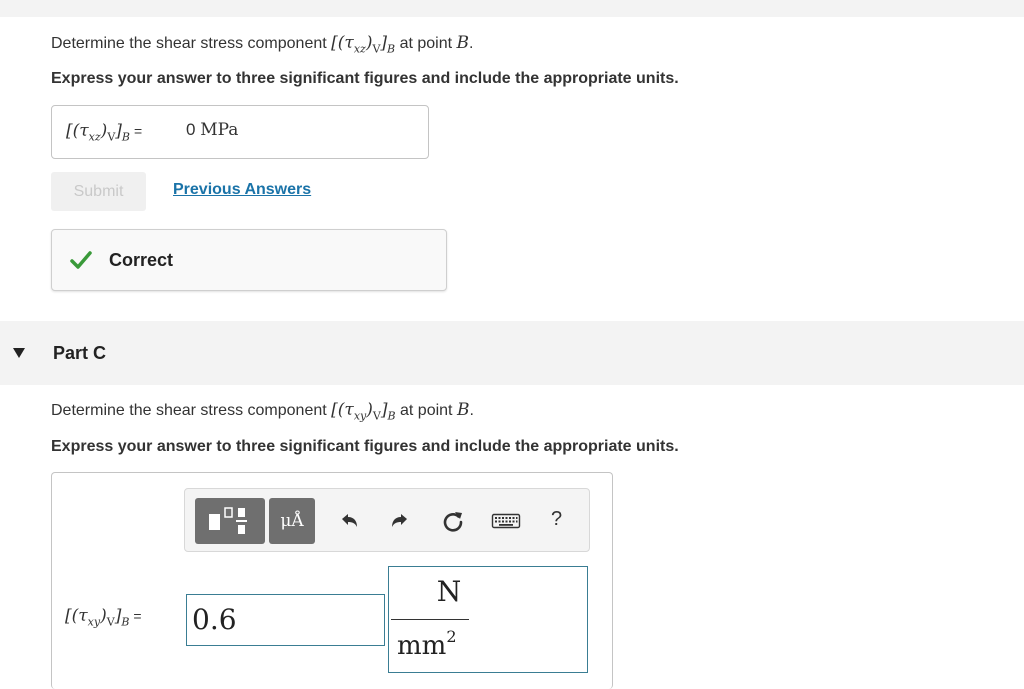  What do you see at coordinates (191, 129) in the screenshot?
I see `part-b-answer-number: 0` at bounding box center [191, 129].